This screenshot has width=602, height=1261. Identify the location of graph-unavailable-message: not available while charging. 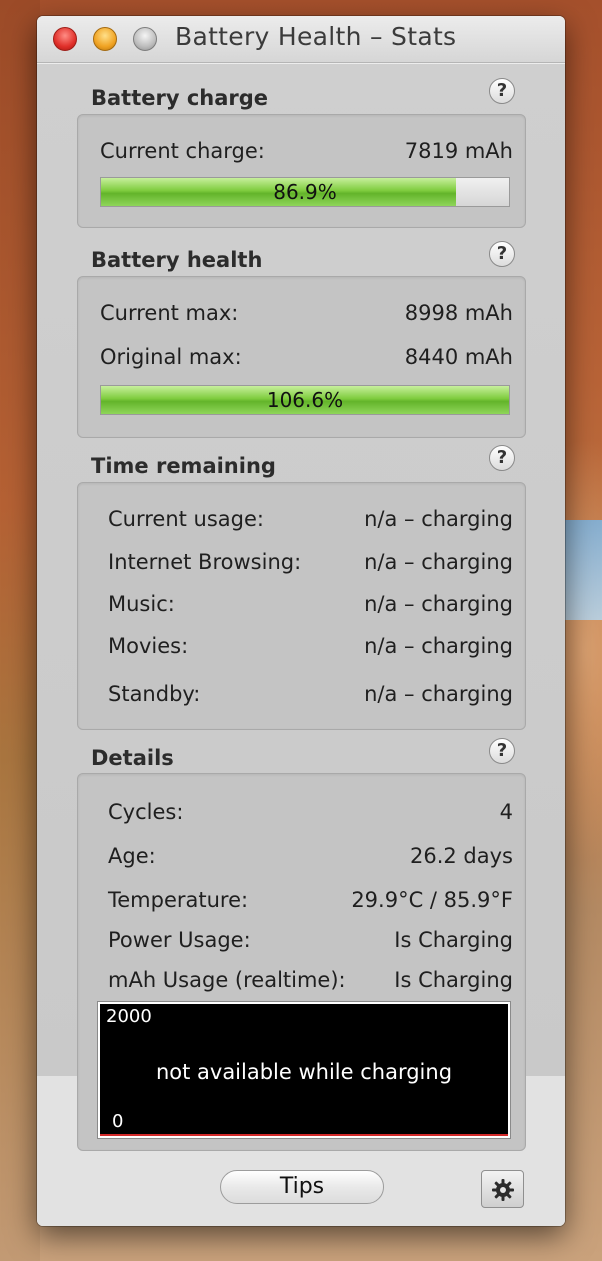
(304, 1072).